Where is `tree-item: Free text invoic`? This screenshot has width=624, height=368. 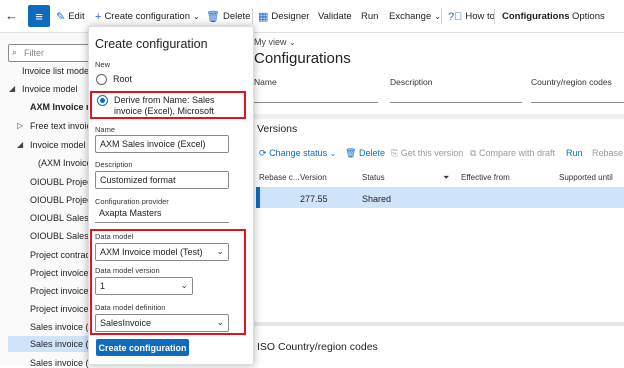
tree-item: Free text invoic is located at coordinates (60, 126).